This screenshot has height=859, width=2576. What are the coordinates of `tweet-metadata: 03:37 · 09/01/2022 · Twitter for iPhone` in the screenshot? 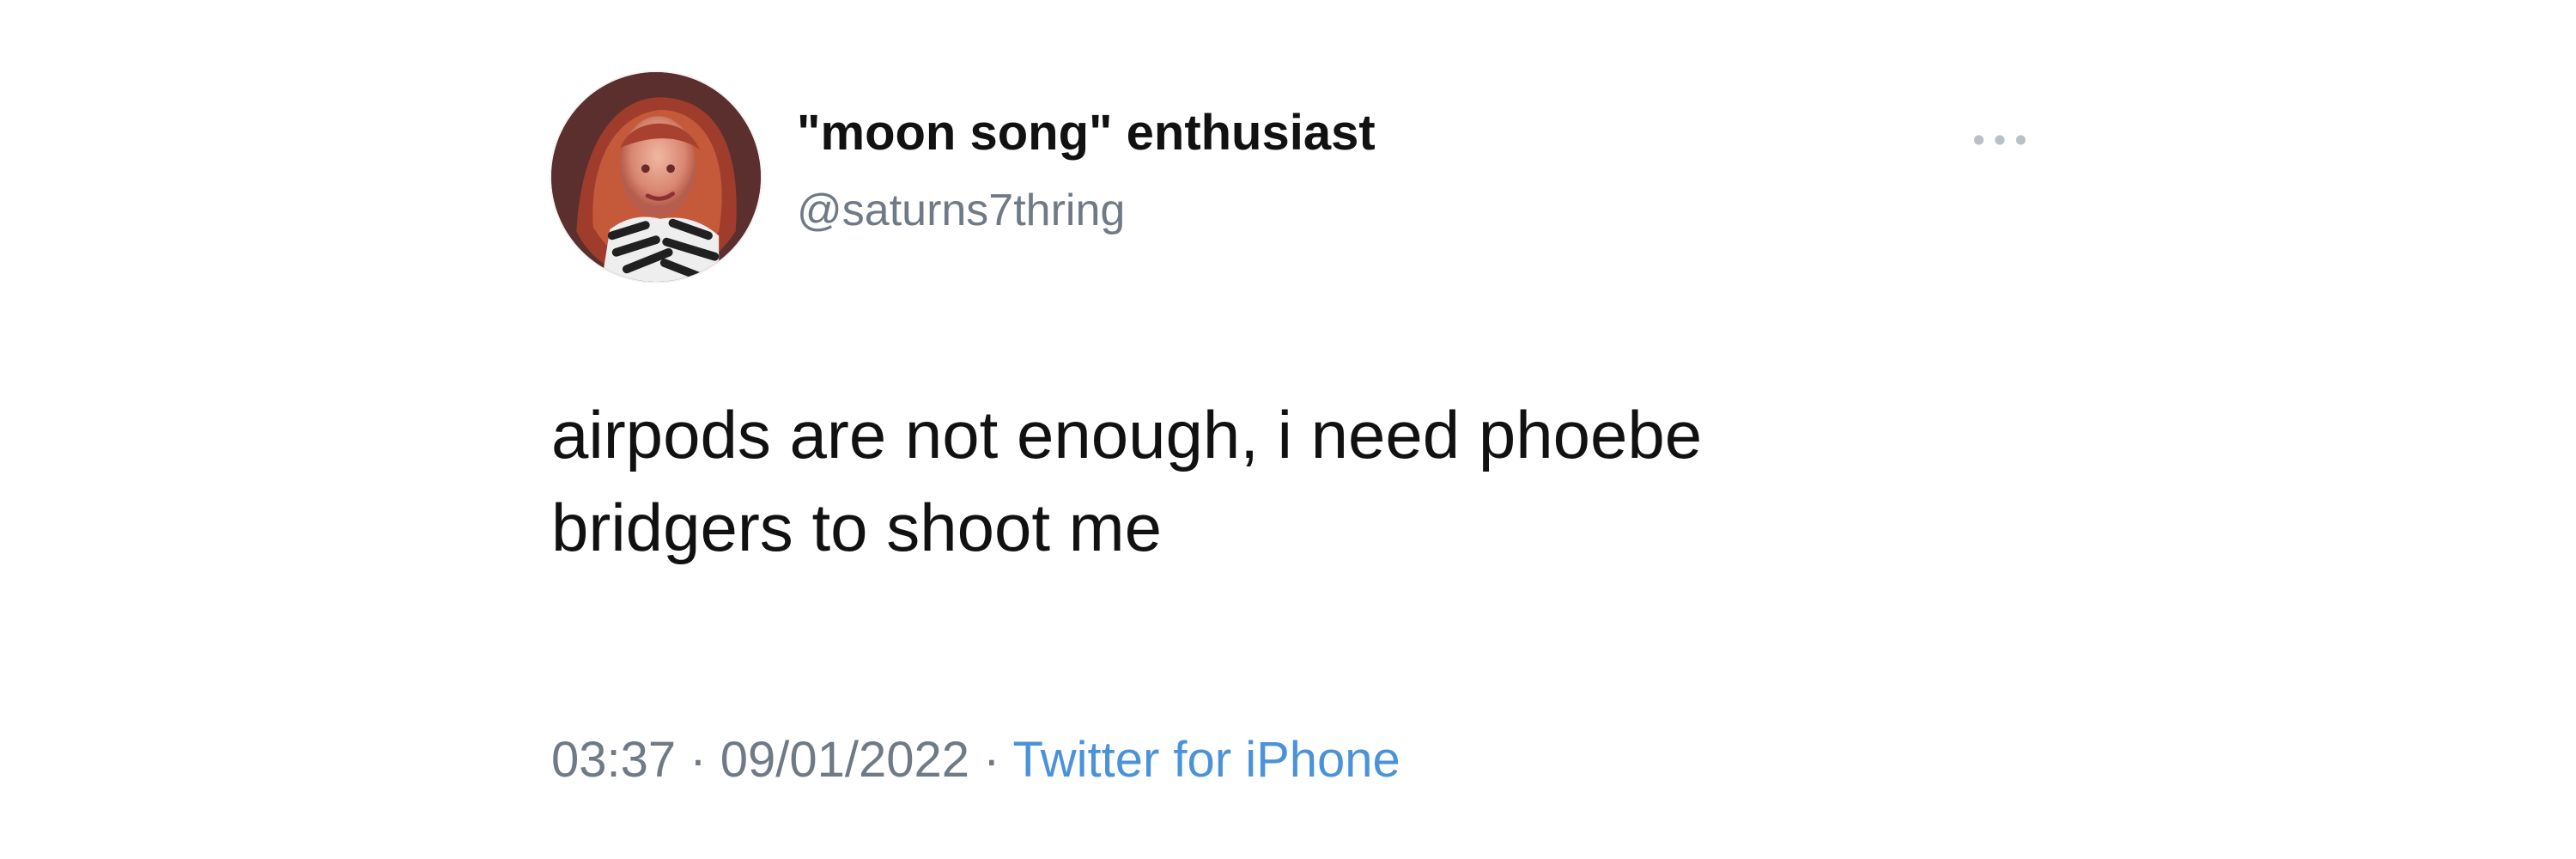 It's located at (976, 760).